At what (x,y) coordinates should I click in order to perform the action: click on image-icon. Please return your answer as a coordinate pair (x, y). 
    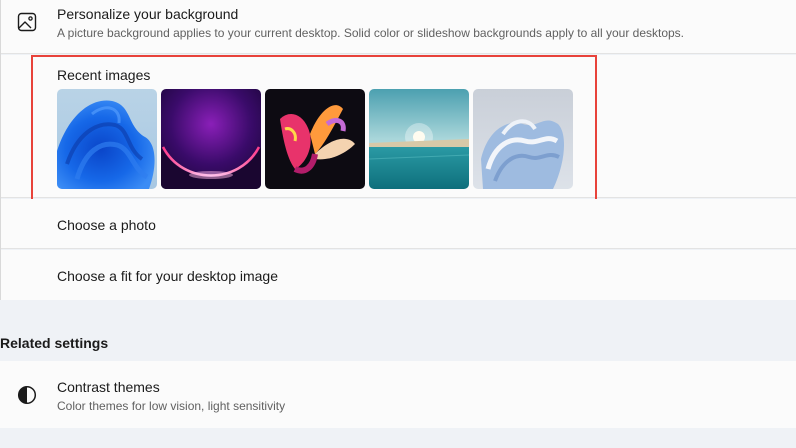
    Looking at the image, I should click on (27, 22).